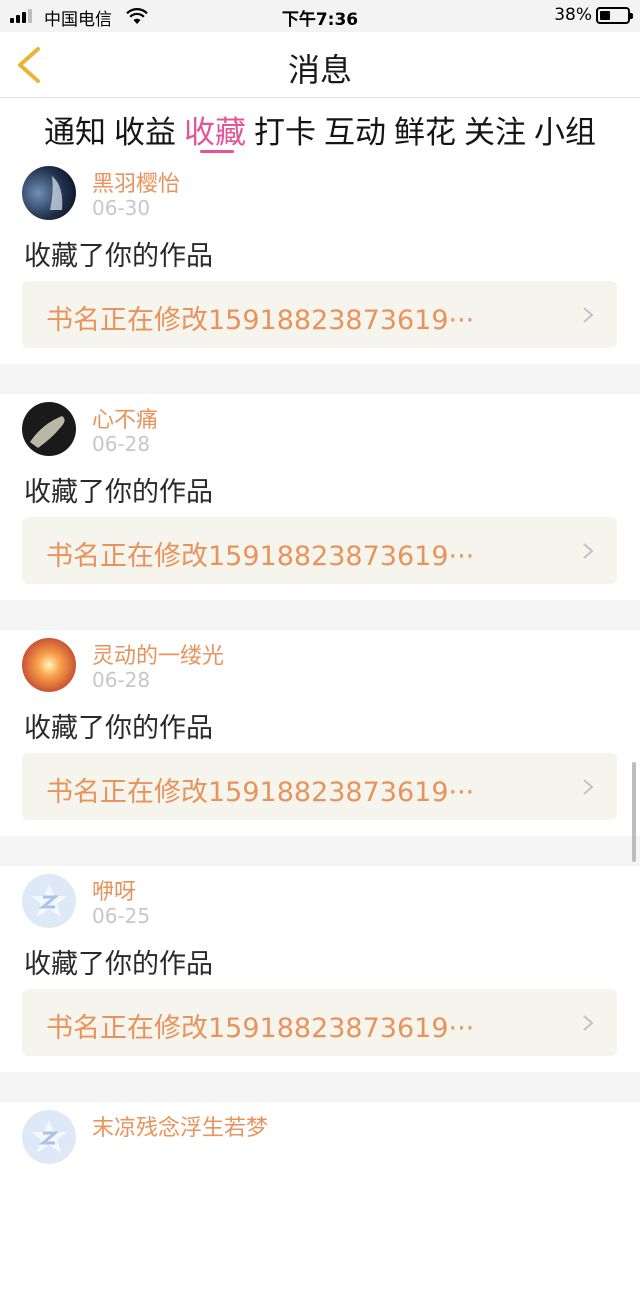 The height and width of the screenshot is (1308, 640). What do you see at coordinates (319, 70) in the screenshot?
I see `page-title: 消息` at bounding box center [319, 70].